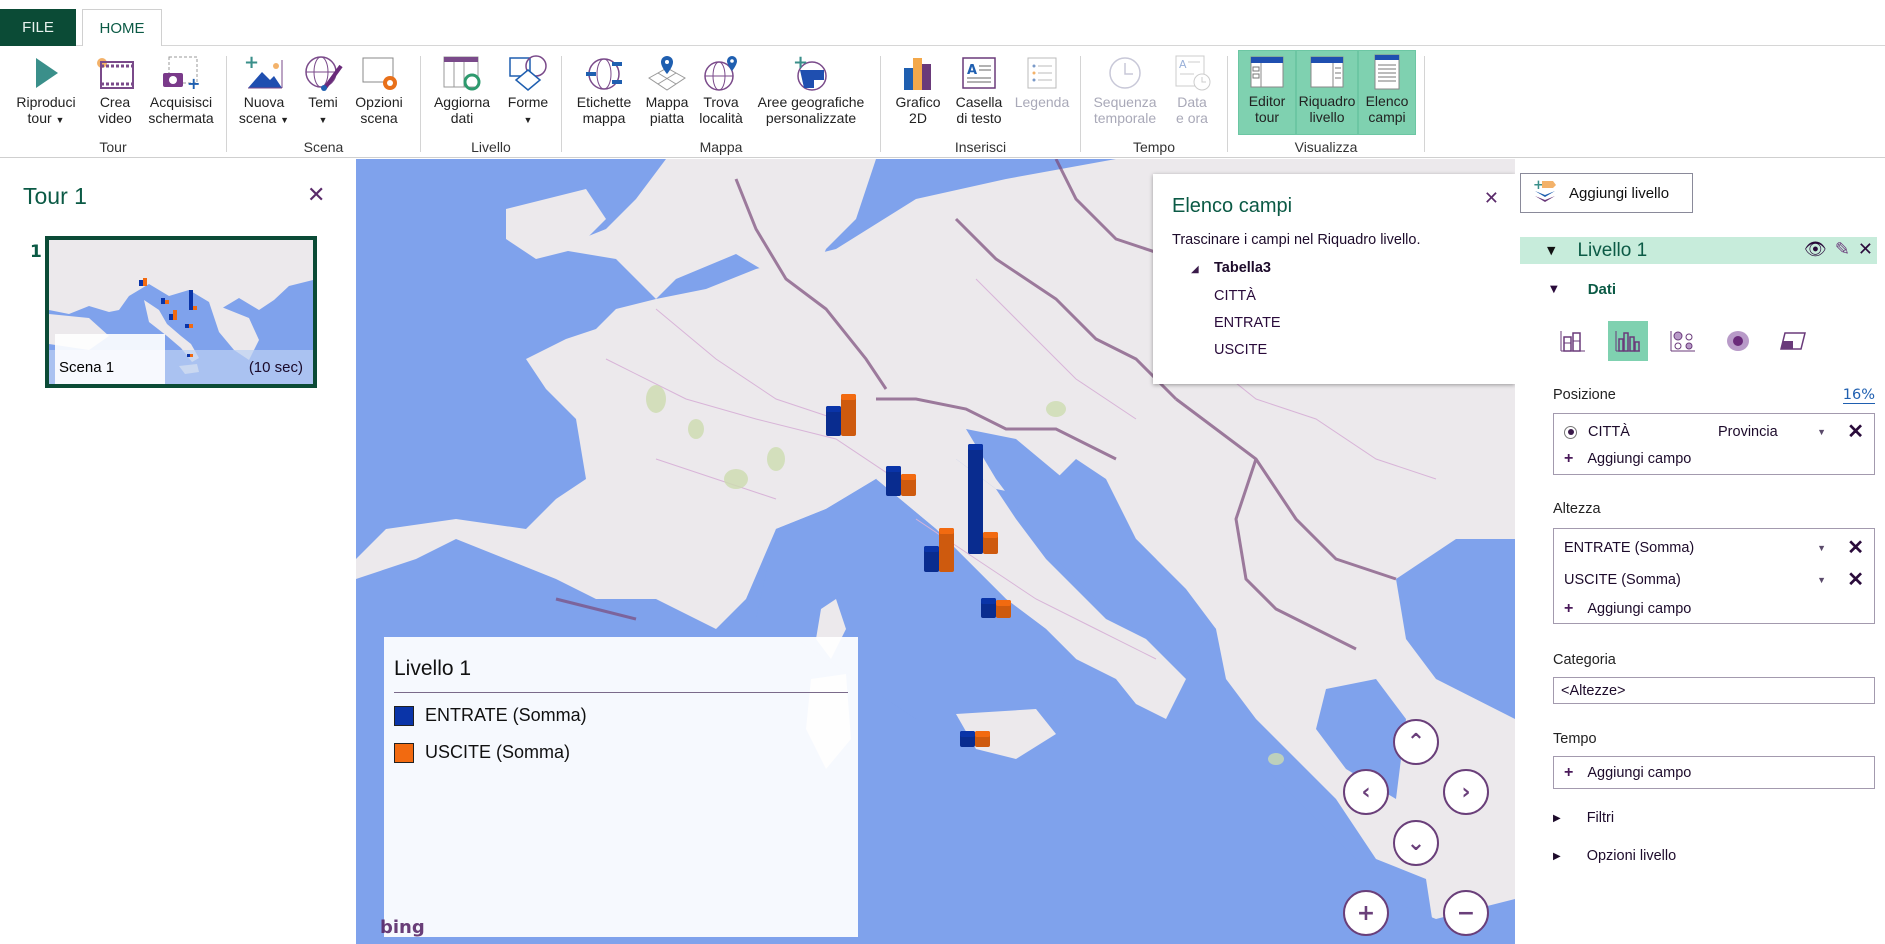 The width and height of the screenshot is (1885, 944). What do you see at coordinates (1748, 432) in the screenshot?
I see `geo-type-select: Provincia` at bounding box center [1748, 432].